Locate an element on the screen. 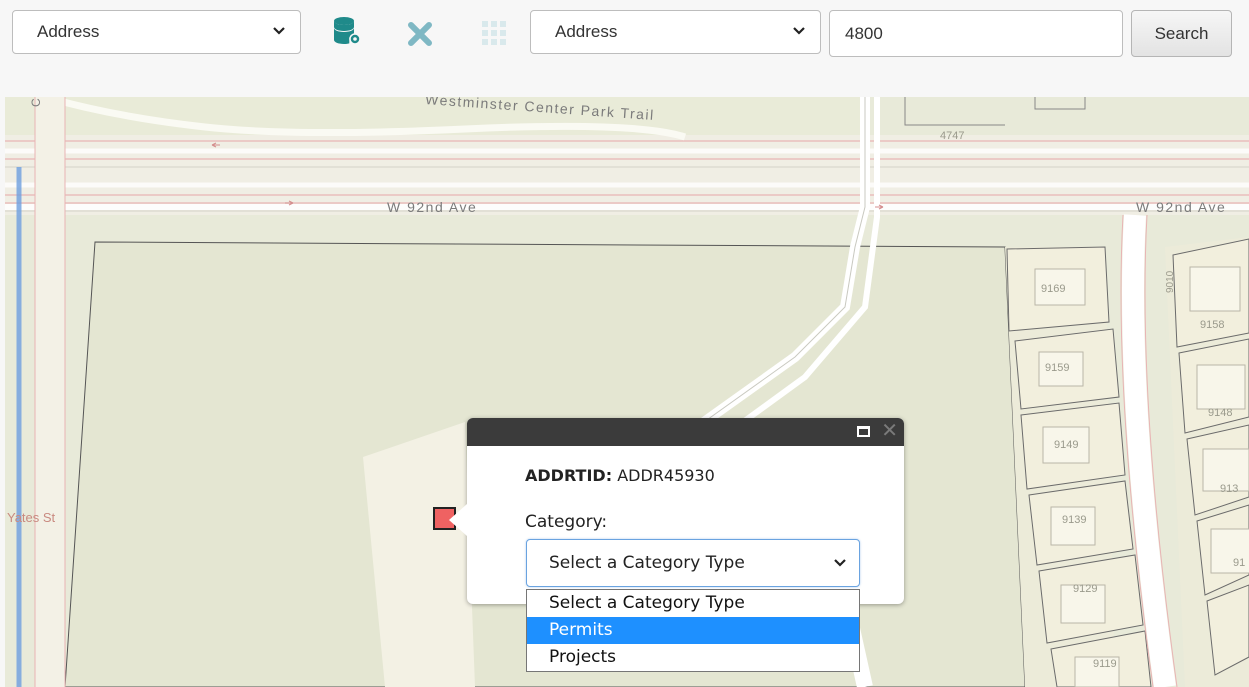  lot-number: 9010 is located at coordinates (1170, 281).